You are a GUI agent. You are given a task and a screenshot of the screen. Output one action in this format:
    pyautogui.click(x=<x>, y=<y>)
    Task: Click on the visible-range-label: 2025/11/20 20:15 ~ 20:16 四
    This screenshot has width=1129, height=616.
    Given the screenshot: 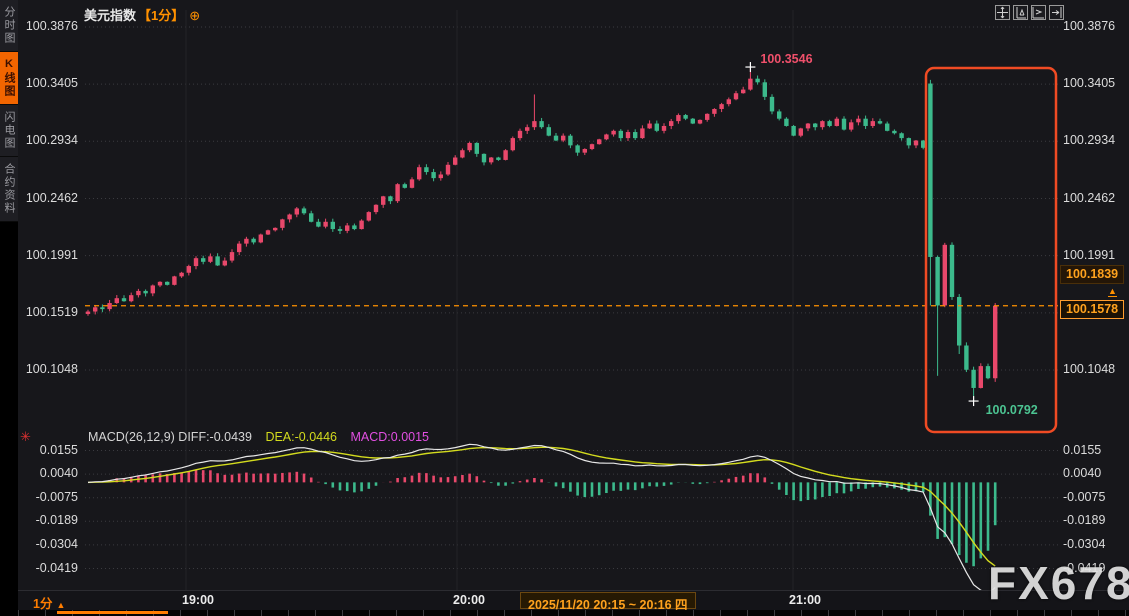 What is the action you would take?
    pyautogui.click(x=608, y=602)
    